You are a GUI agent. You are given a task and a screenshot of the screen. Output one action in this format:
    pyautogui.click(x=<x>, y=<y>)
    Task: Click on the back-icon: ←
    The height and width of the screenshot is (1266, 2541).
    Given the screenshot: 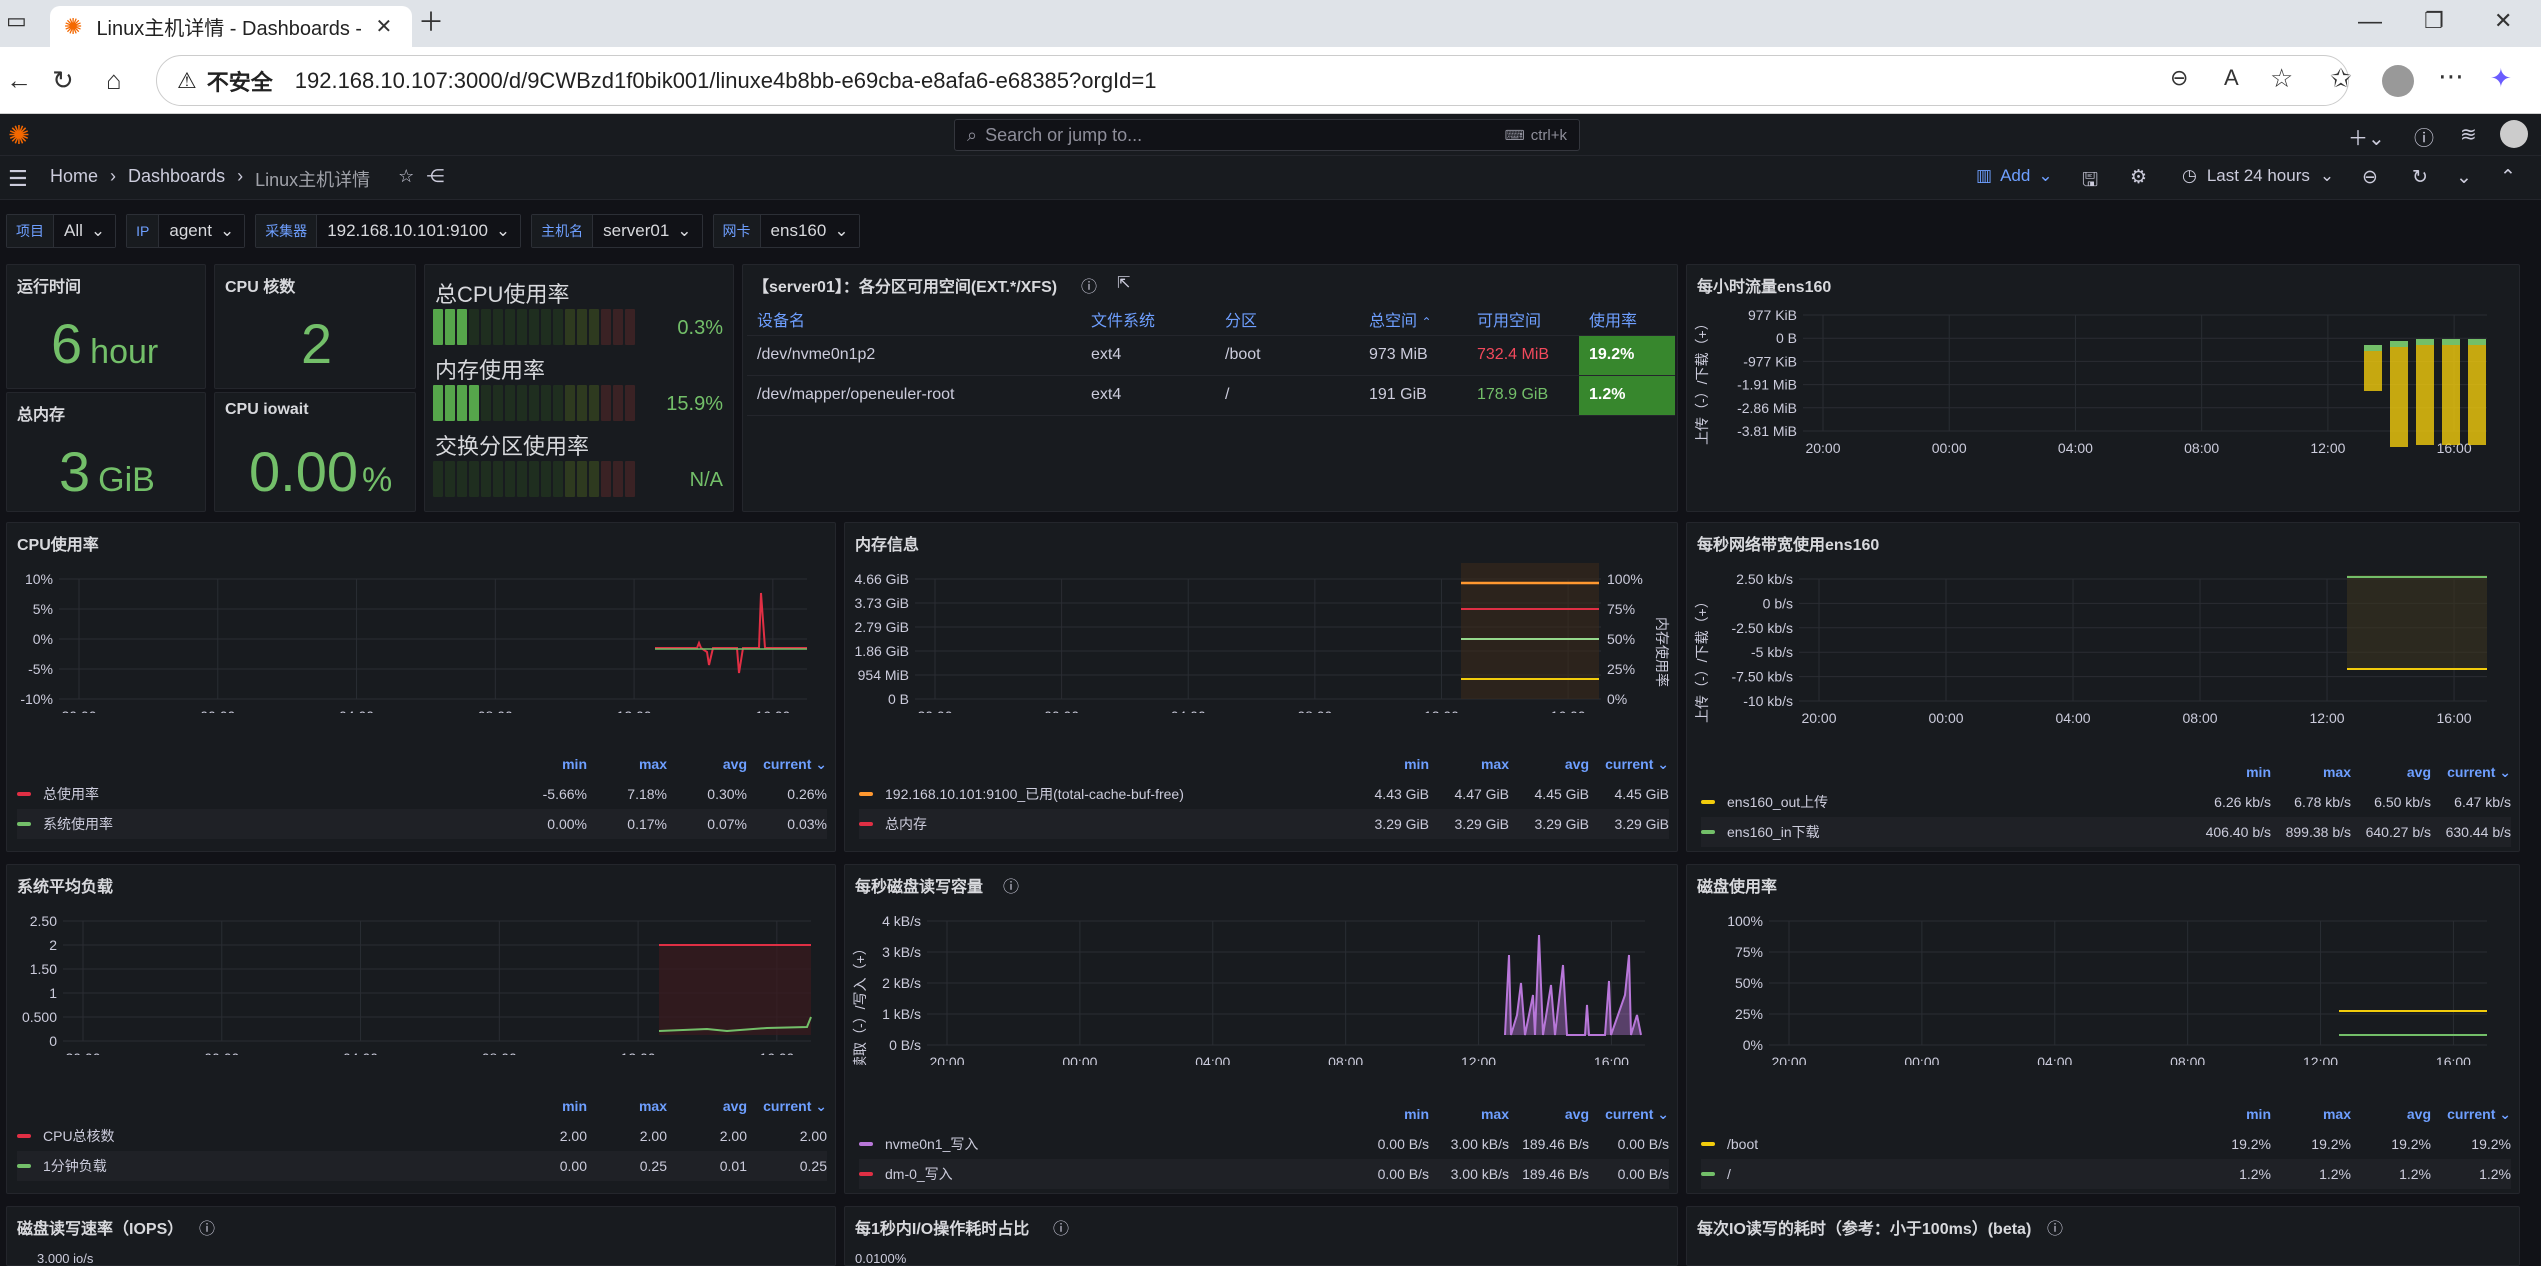 What is the action you would take?
    pyautogui.click(x=19, y=80)
    